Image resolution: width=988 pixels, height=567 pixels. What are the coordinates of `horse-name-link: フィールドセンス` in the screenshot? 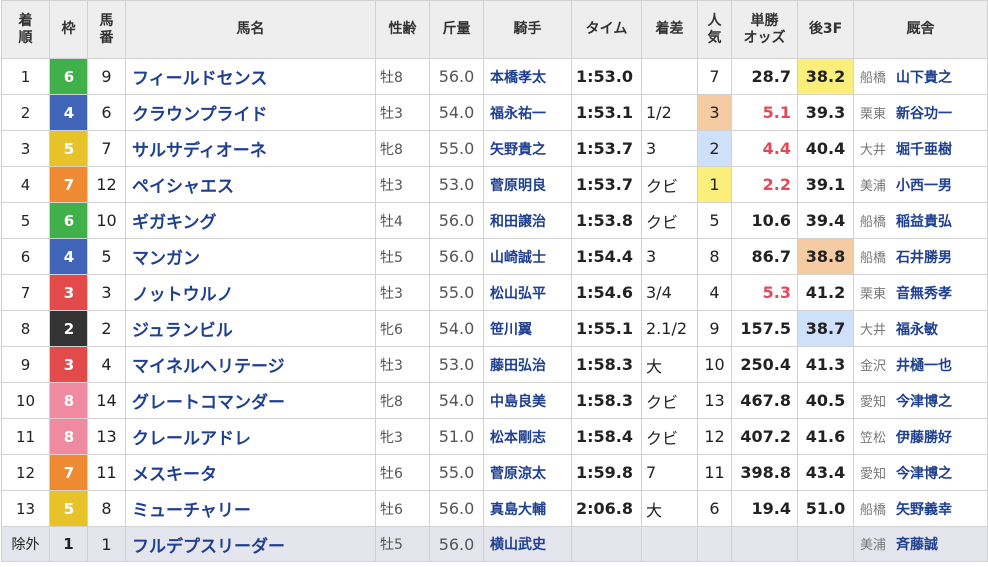 It's located at (250, 76).